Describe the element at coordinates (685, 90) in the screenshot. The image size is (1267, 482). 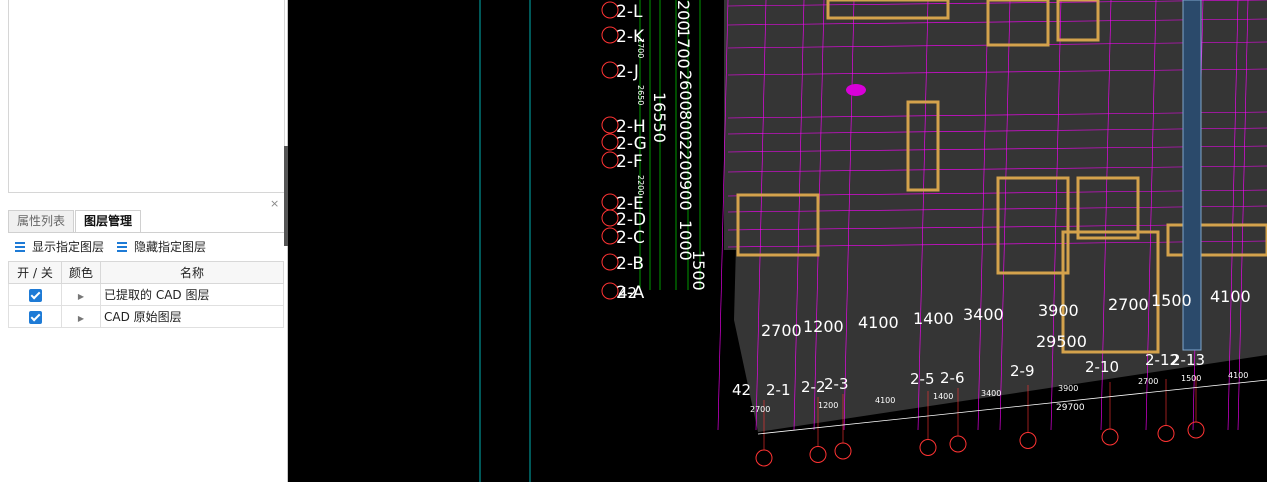
I see `dim-label-left: 2600` at that location.